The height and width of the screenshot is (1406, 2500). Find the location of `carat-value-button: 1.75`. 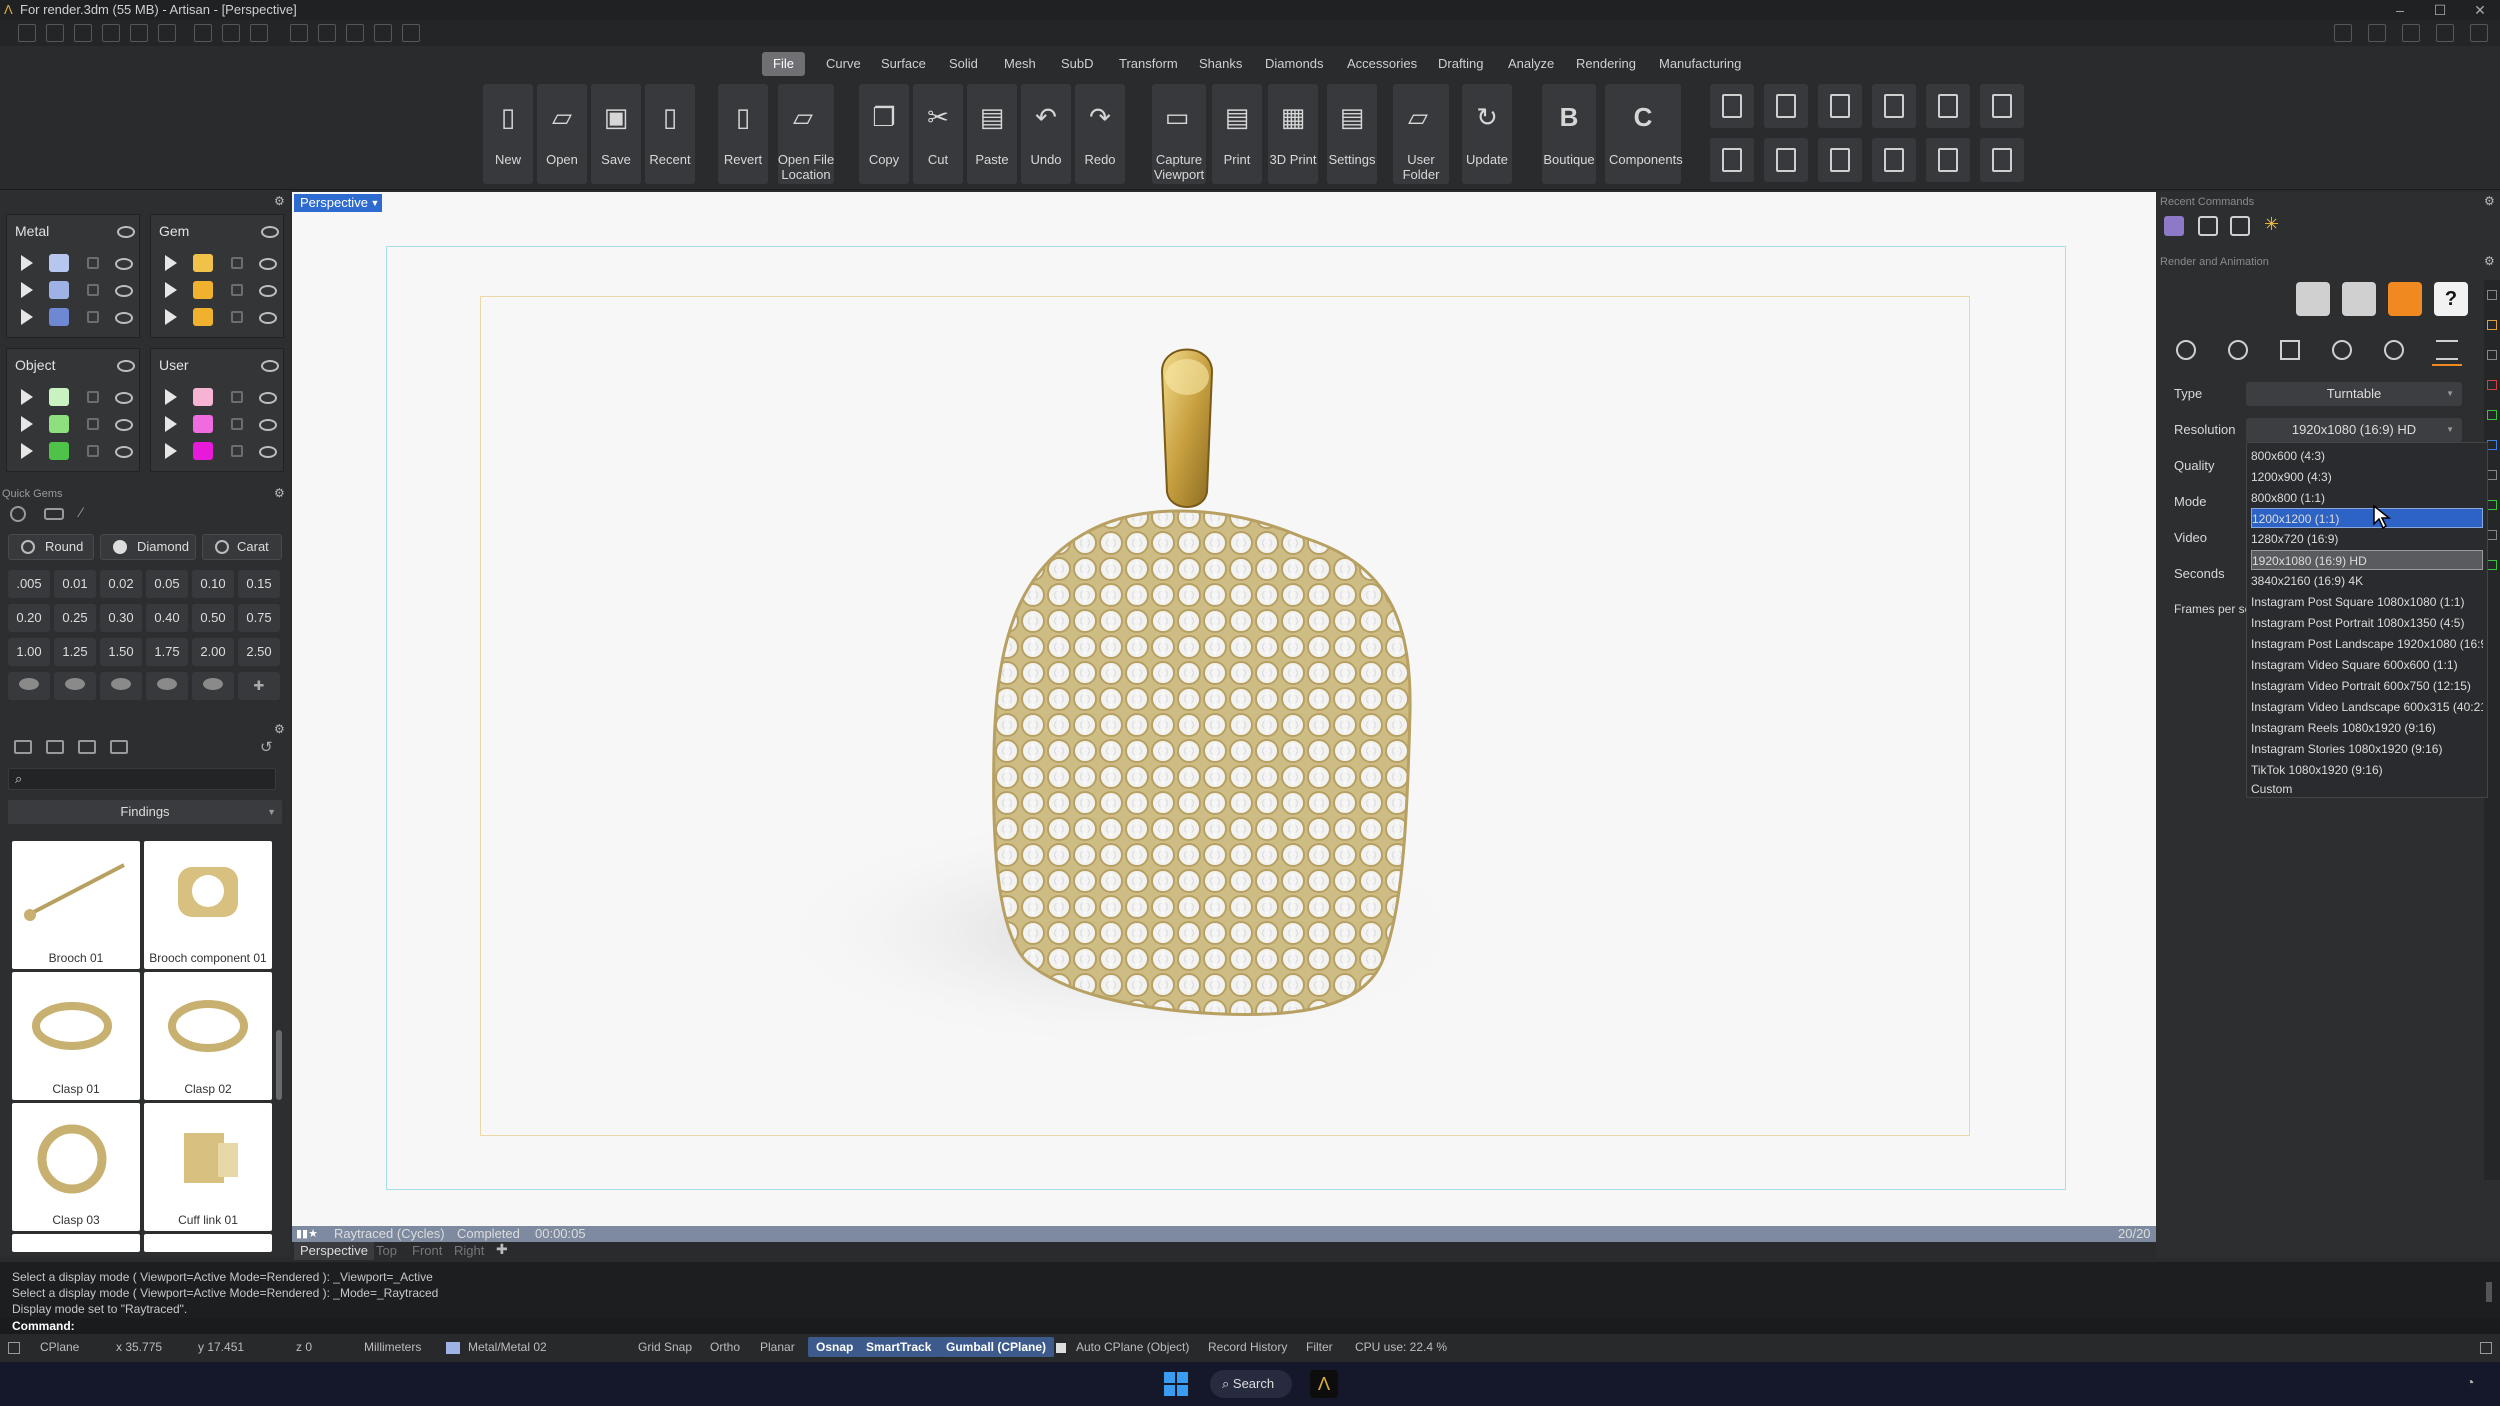

carat-value-button: 1.75 is located at coordinates (167, 652).